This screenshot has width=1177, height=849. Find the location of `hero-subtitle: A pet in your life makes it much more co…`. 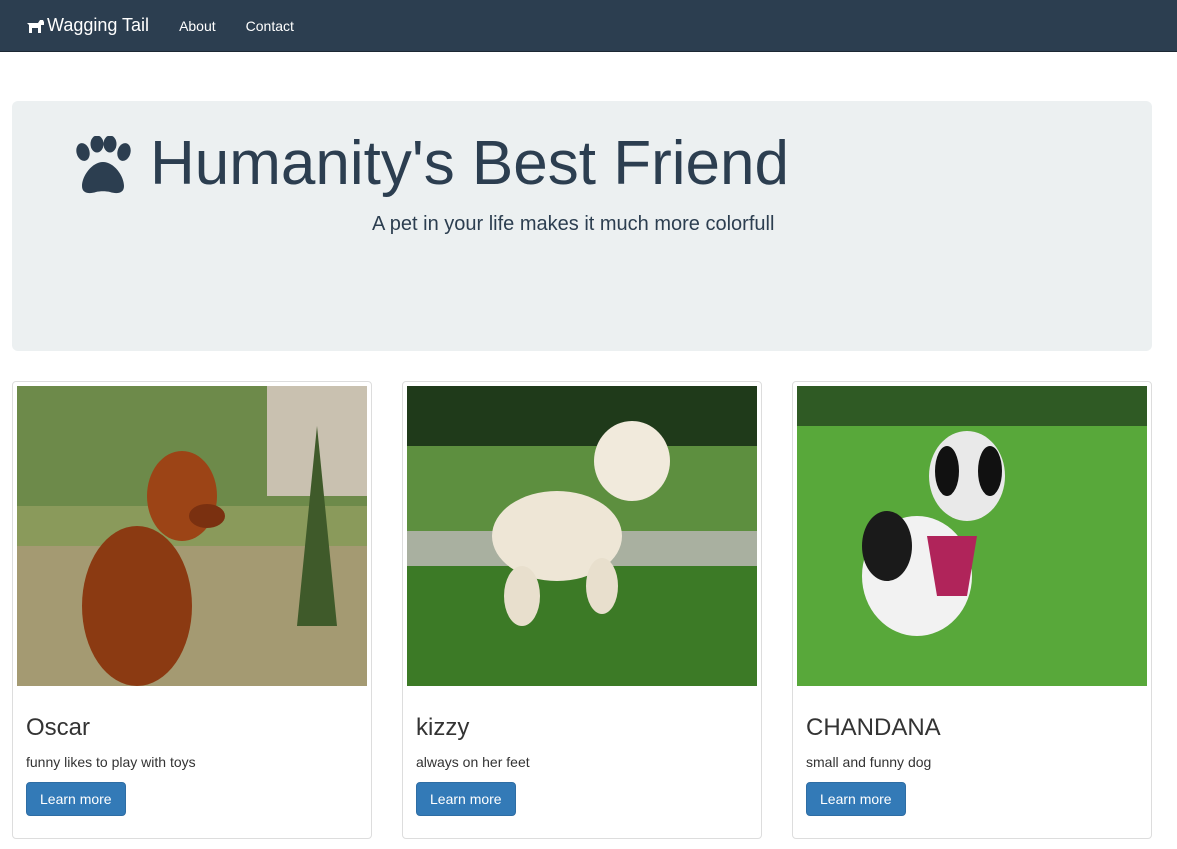

hero-subtitle: A pet in your life makes it much more co… is located at coordinates (573, 224).